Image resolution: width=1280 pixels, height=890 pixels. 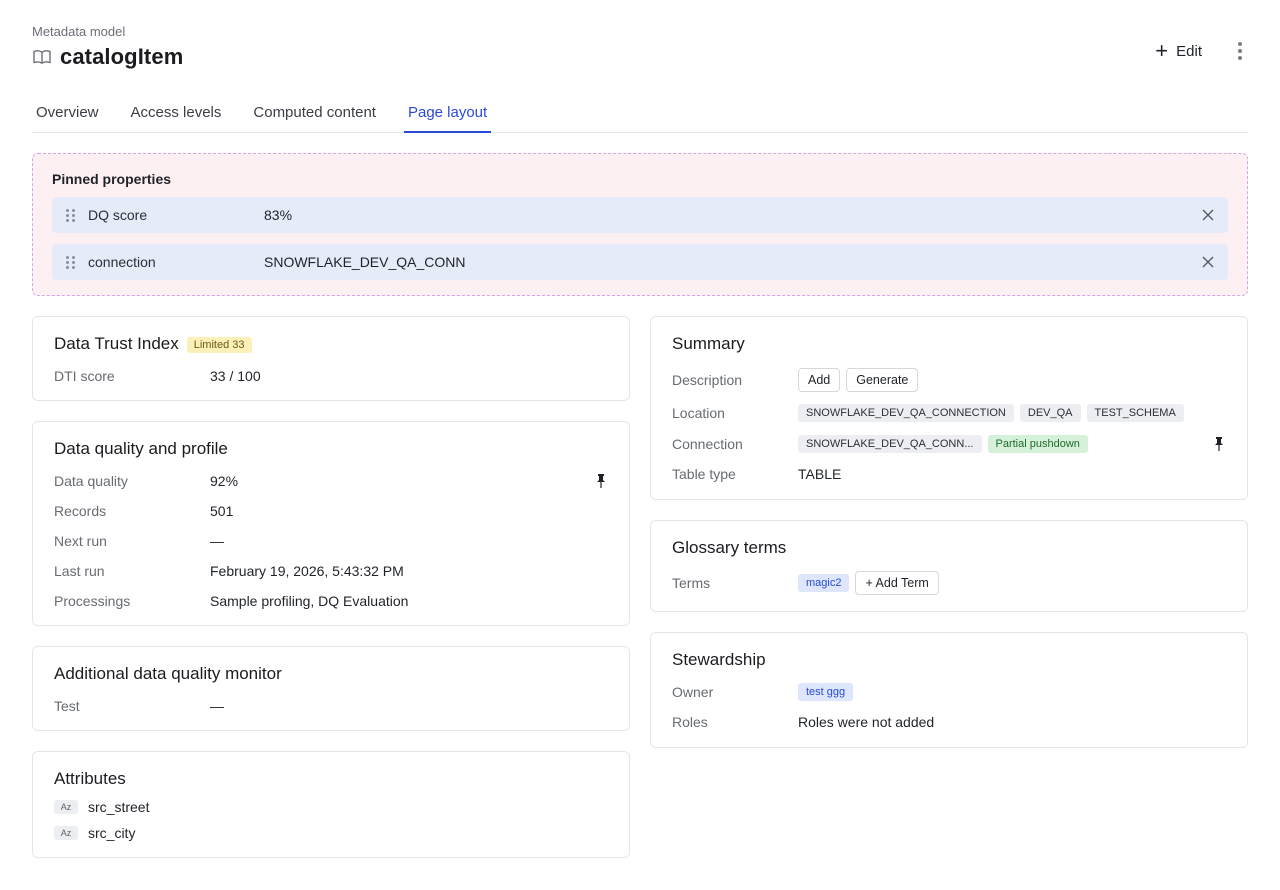 What do you see at coordinates (84, 376) in the screenshot?
I see `row-key: DTI score` at bounding box center [84, 376].